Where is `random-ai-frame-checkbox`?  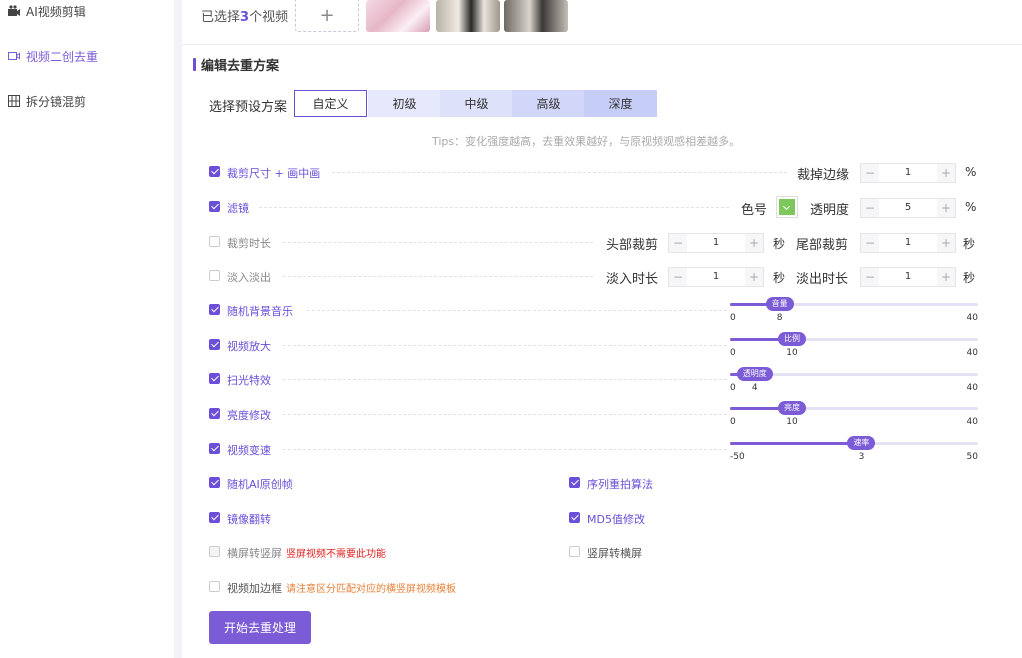 random-ai-frame-checkbox is located at coordinates (214, 482).